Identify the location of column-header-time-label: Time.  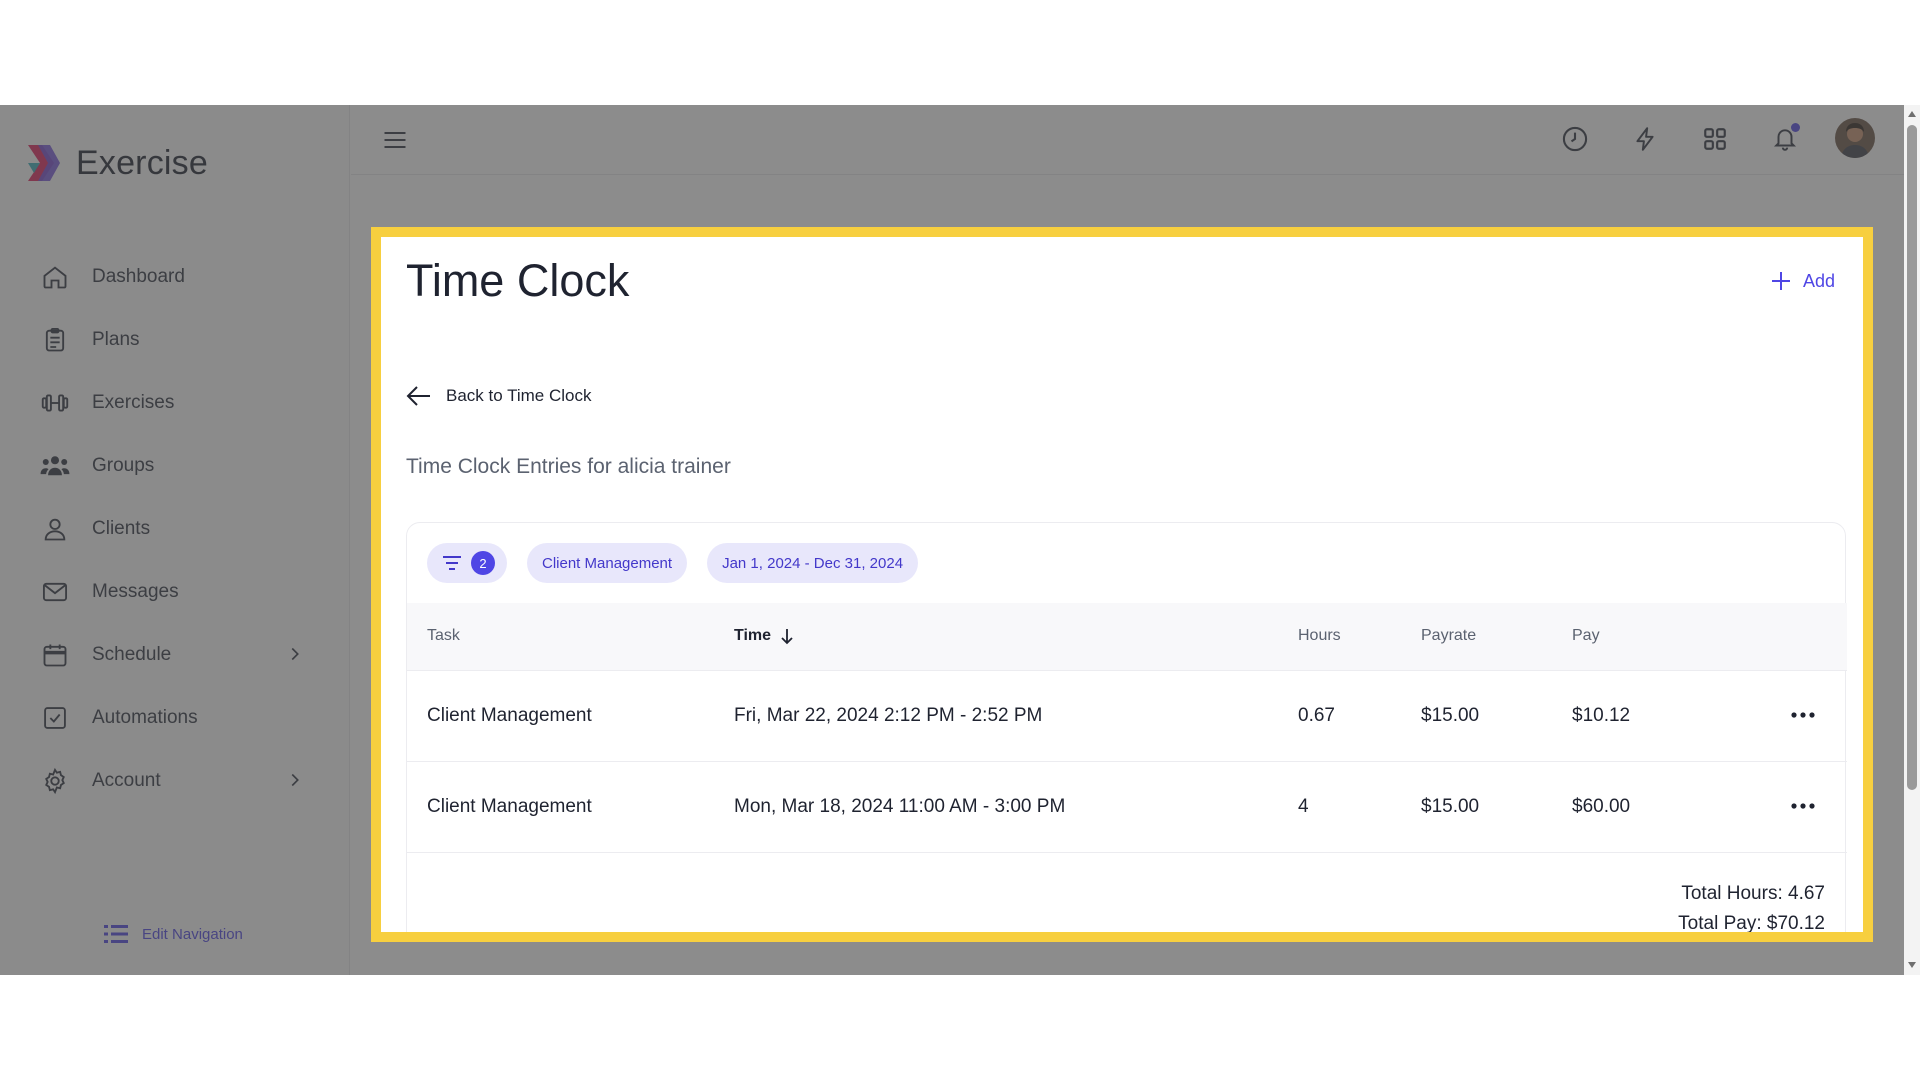
(753, 635).